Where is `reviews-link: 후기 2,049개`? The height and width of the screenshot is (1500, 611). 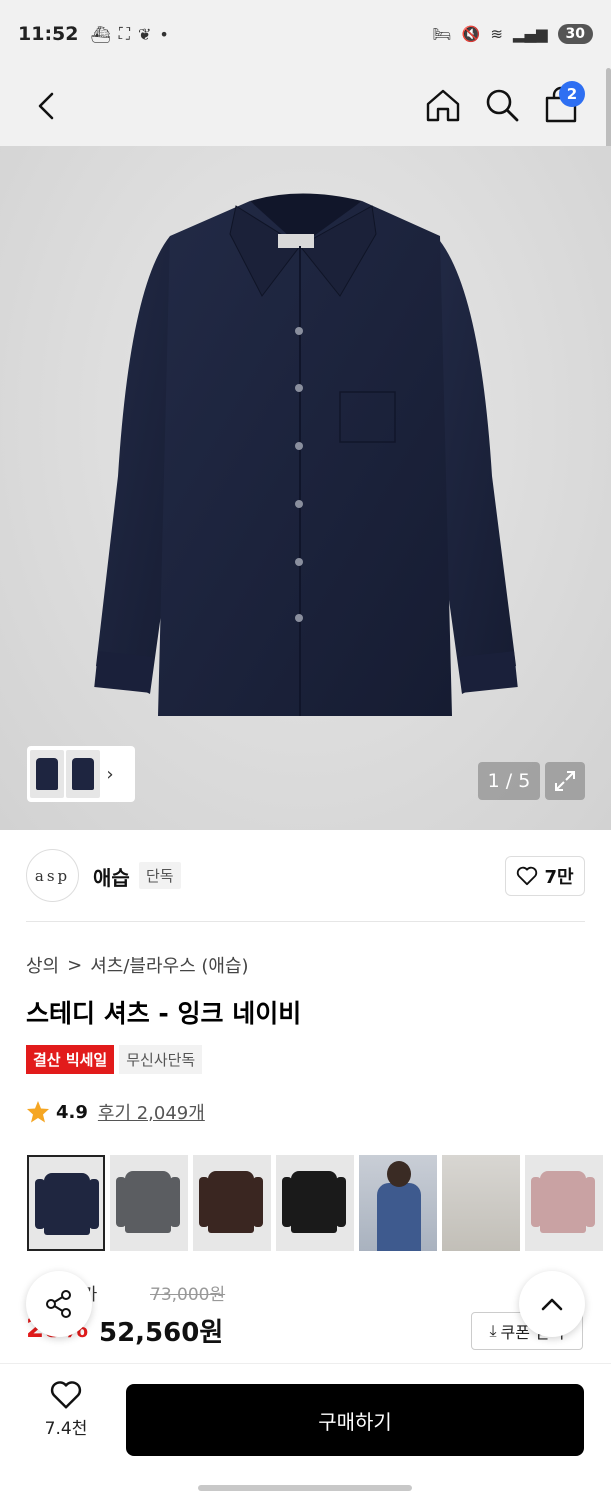 reviews-link: 후기 2,049개 is located at coordinates (151, 1112).